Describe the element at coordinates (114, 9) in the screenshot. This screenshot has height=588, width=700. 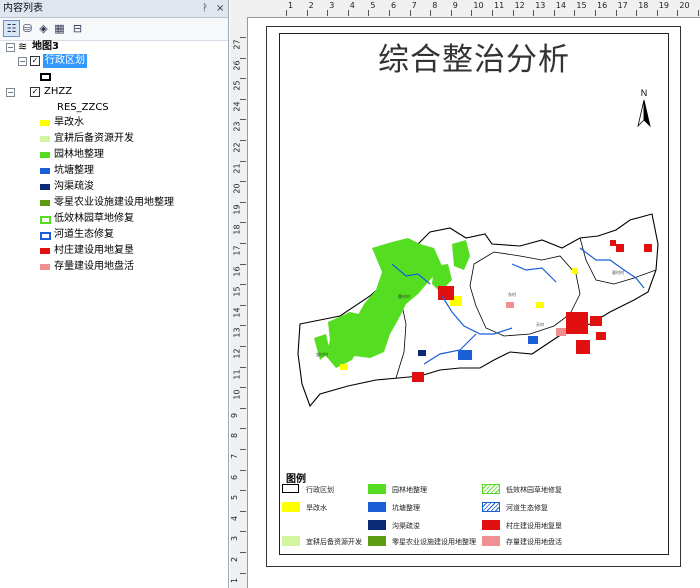
I see `toc-title-bar: 内容列表 ᚹ ×` at that location.